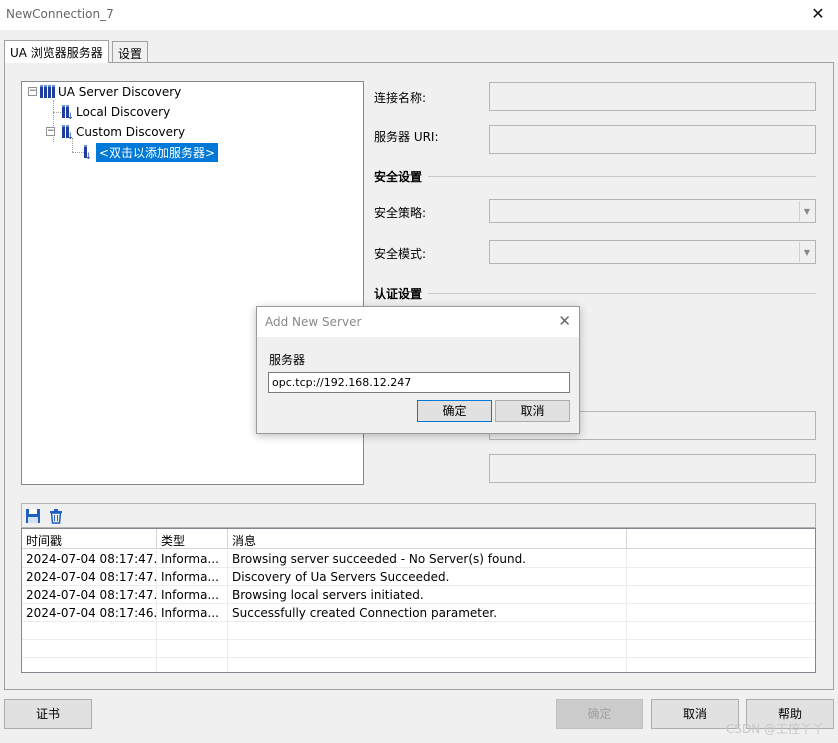 The image size is (838, 743). What do you see at coordinates (652, 468) in the screenshot?
I see `auth-field` at bounding box center [652, 468].